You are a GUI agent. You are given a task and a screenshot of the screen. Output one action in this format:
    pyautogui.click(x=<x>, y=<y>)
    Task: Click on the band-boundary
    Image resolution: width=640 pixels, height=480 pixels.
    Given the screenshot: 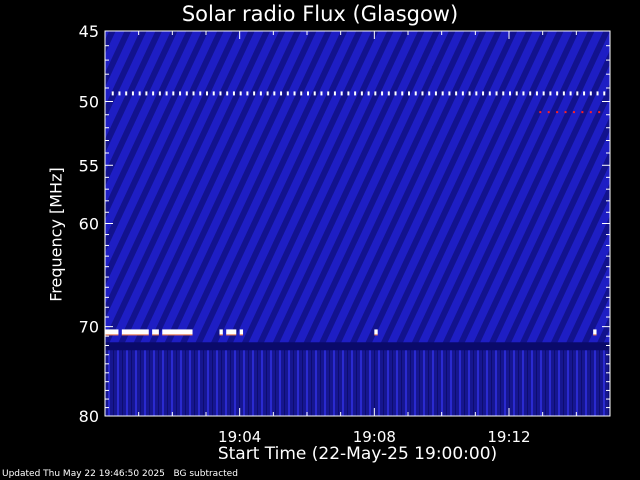 What is the action you would take?
    pyautogui.click(x=357, y=346)
    